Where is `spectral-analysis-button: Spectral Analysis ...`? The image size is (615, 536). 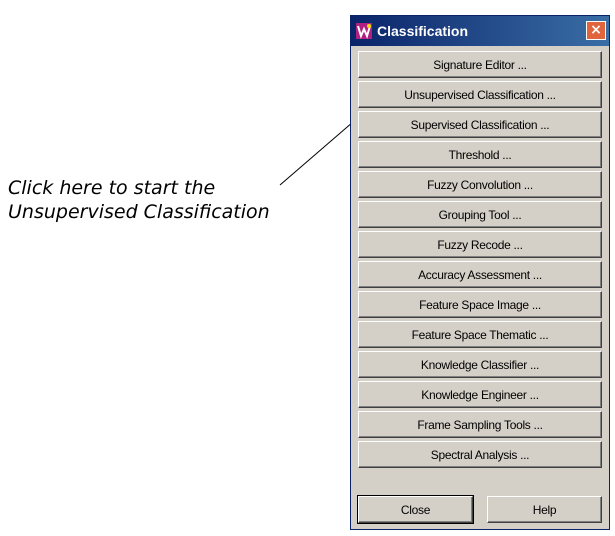
spectral-analysis-button: Spectral Analysis ... is located at coordinates (480, 454).